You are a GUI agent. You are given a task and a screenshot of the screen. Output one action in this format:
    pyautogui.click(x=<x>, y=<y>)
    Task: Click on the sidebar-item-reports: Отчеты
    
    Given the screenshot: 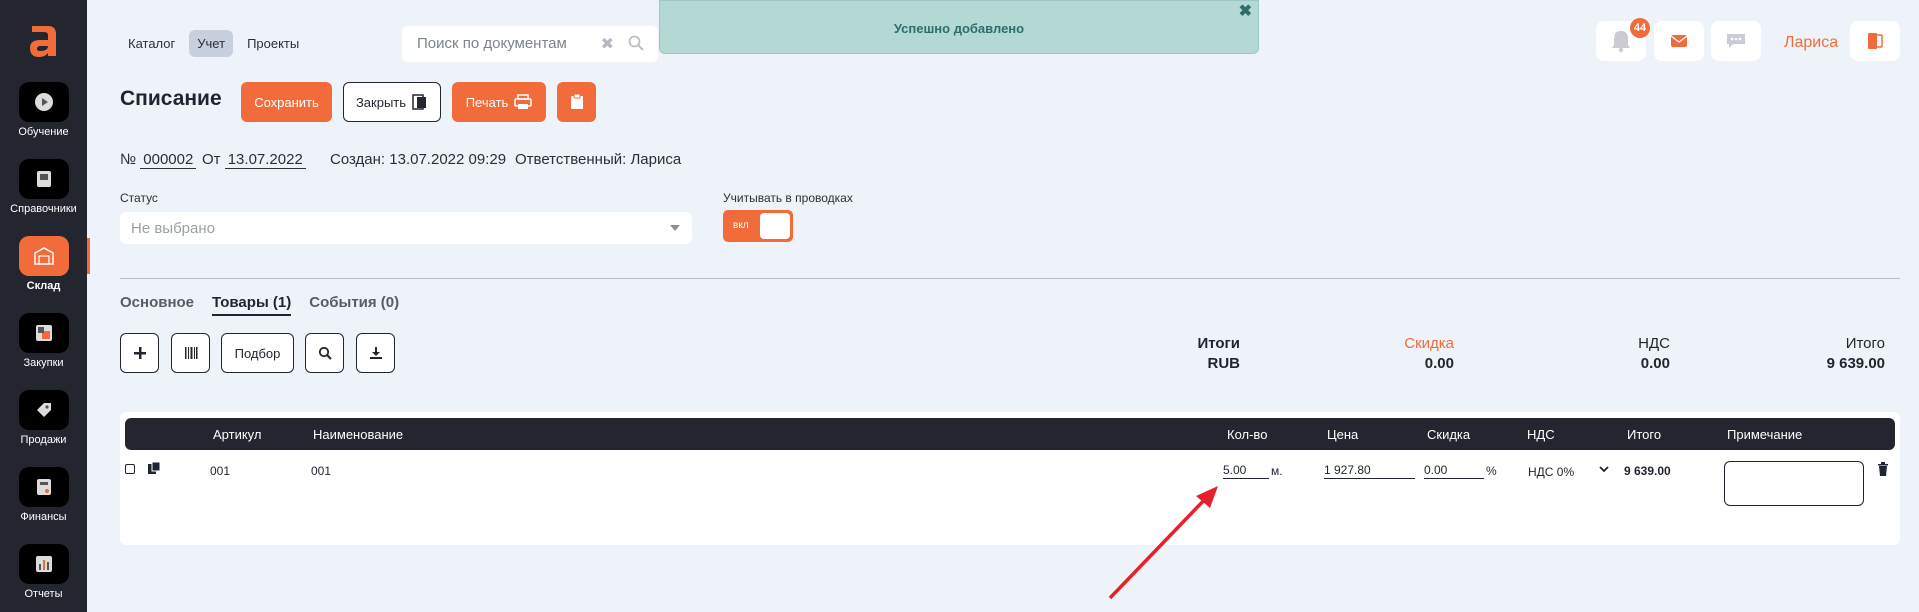 What is the action you would take?
    pyautogui.click(x=43, y=572)
    